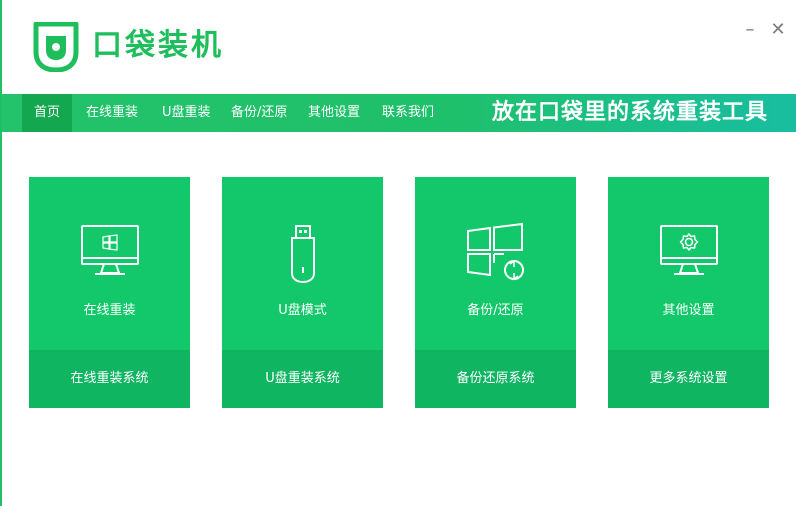 Image resolution: width=796 pixels, height=506 pixels. I want to click on card-top: 其他设置, so click(688, 263).